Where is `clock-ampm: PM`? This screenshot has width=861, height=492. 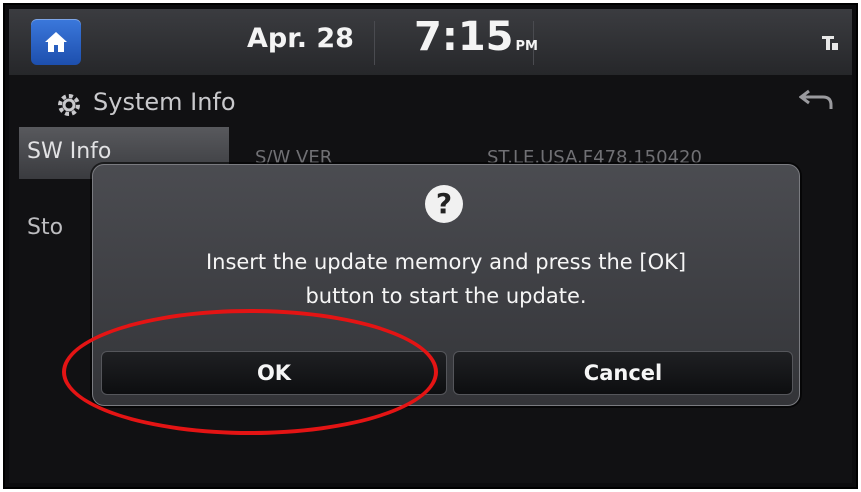
clock-ampm: PM is located at coordinates (526, 46).